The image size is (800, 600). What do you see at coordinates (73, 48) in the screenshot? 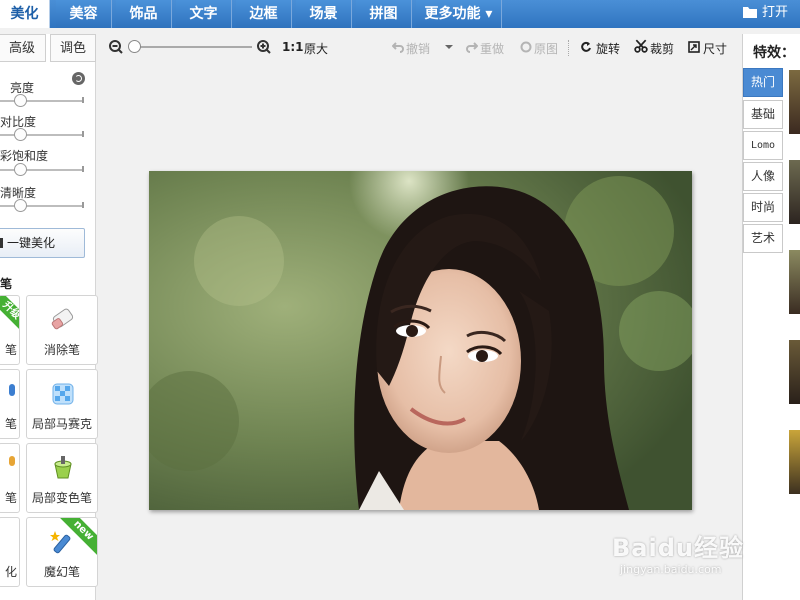
I see `subtab-color: 调色` at bounding box center [73, 48].